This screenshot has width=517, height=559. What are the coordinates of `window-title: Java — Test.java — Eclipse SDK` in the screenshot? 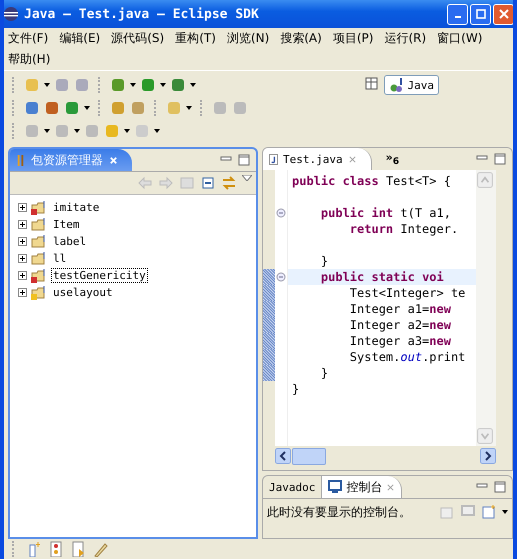 It's located at (142, 14).